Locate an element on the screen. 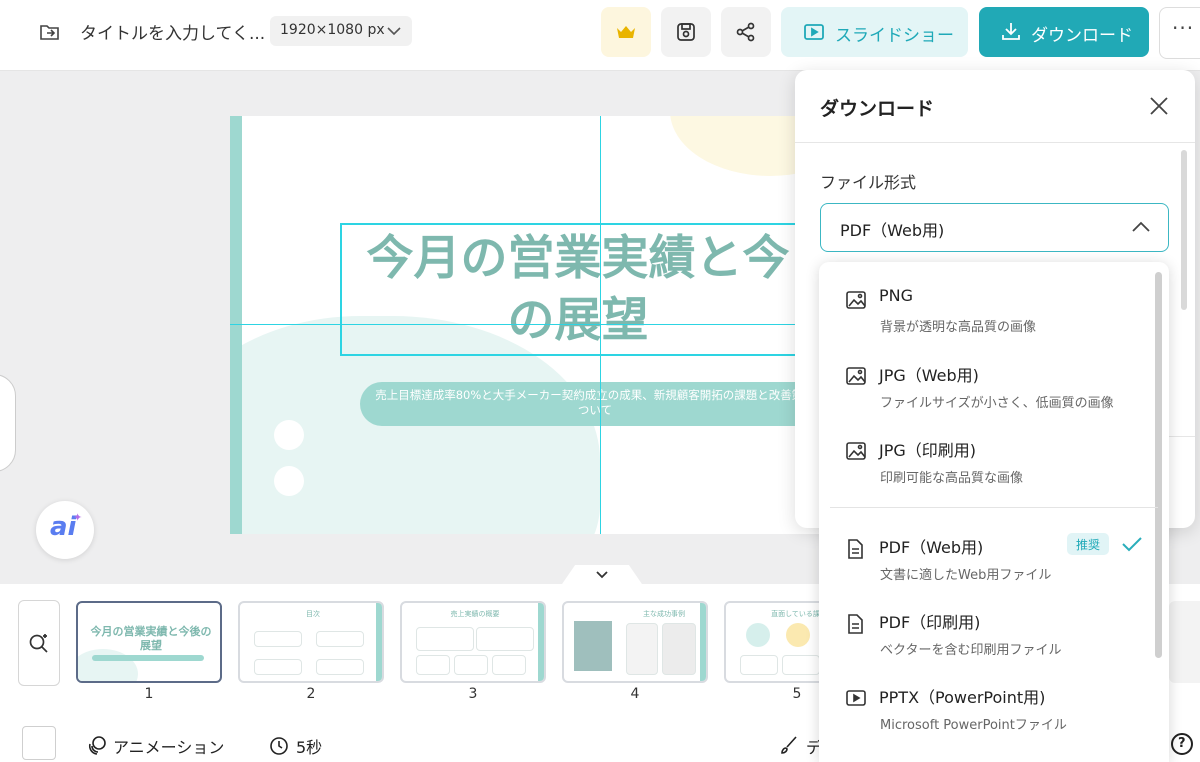 The image size is (1200, 762). panel-scrollbar is located at coordinates (1184, 230).